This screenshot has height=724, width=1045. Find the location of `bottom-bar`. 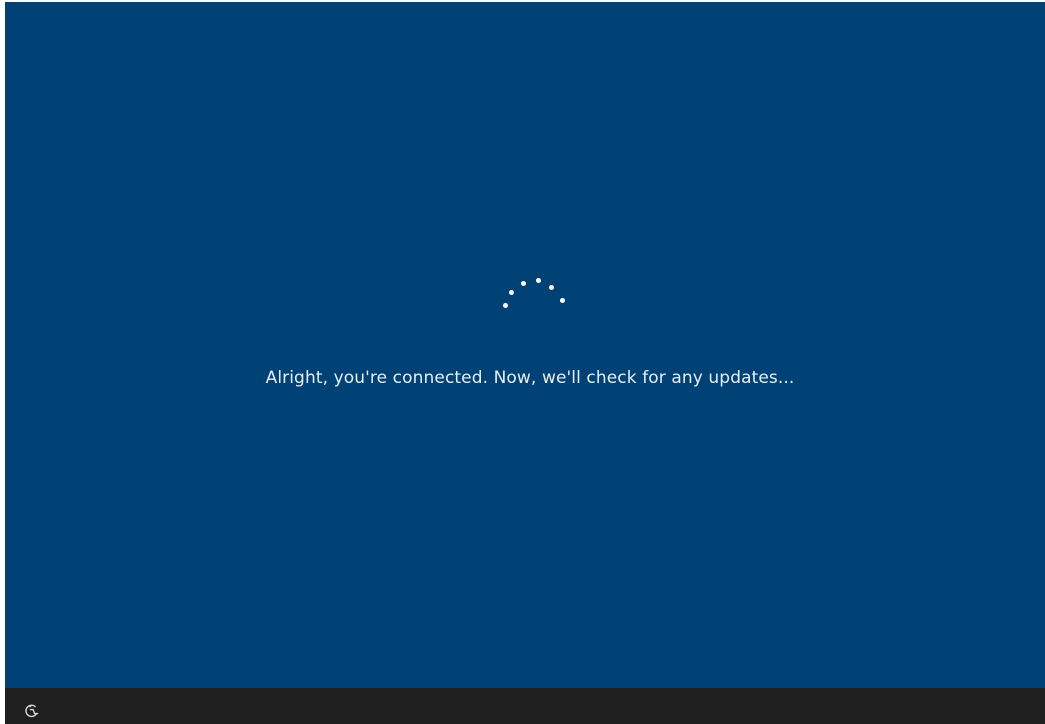

bottom-bar is located at coordinates (525, 706).